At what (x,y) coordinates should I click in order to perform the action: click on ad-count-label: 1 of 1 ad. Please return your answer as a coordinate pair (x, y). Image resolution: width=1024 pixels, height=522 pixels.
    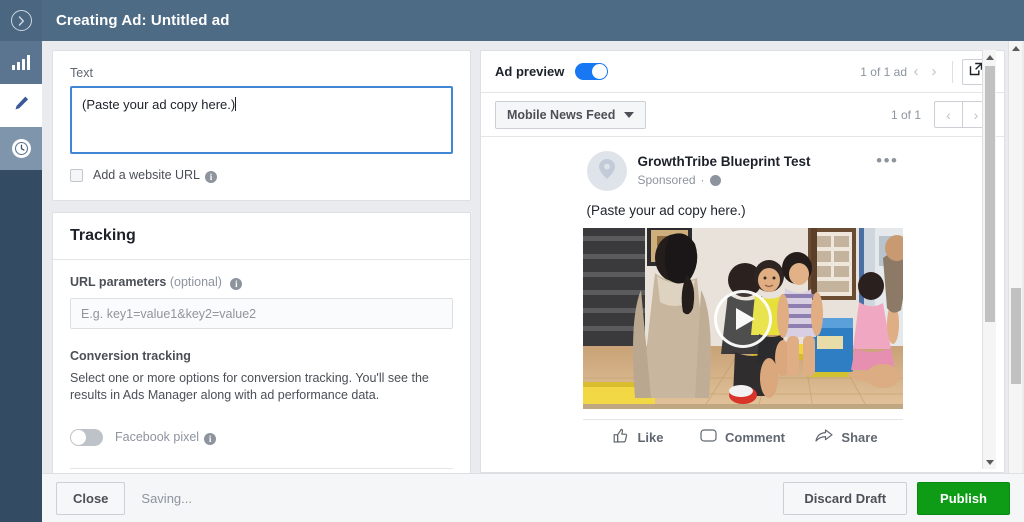
    Looking at the image, I should click on (883, 71).